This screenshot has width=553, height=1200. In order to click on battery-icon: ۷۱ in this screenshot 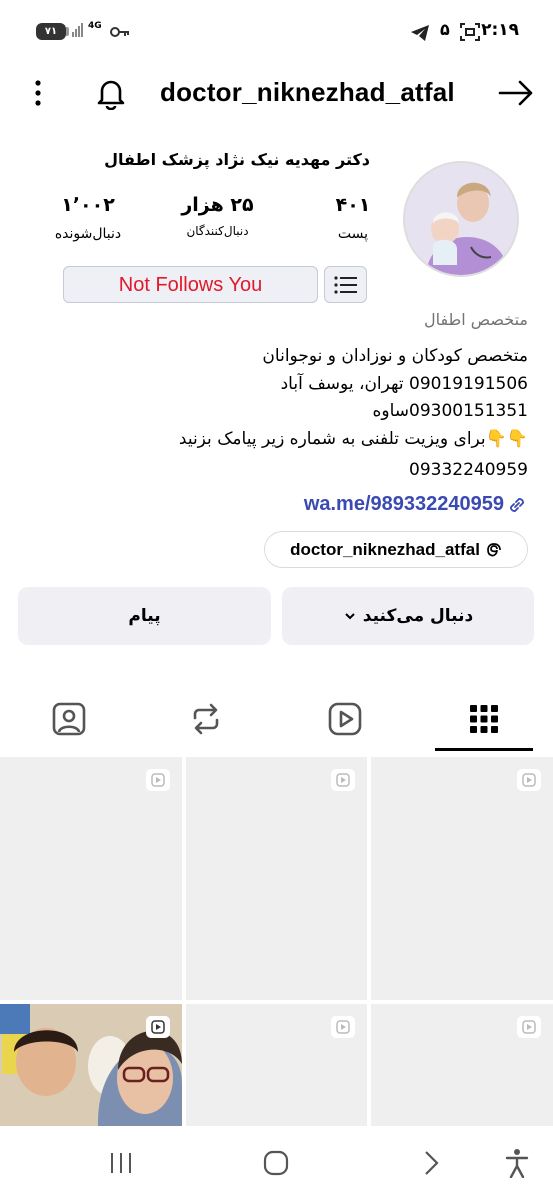, I will do `click(51, 31)`.